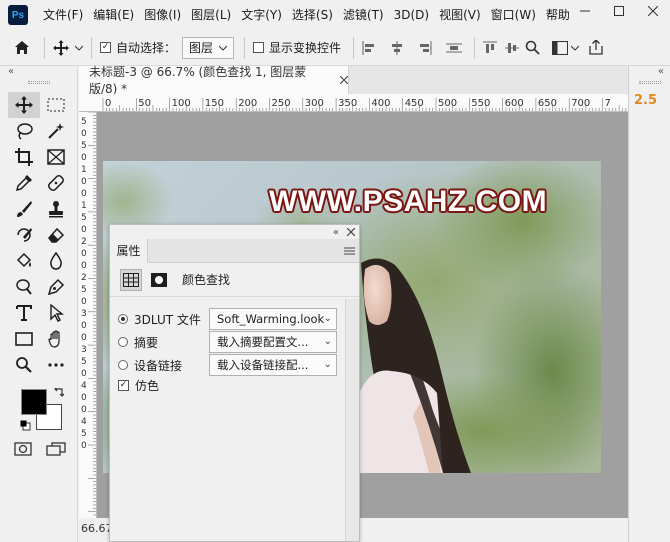 This screenshot has height=542, width=670. What do you see at coordinates (159, 280) in the screenshot?
I see `mask-button` at bounding box center [159, 280].